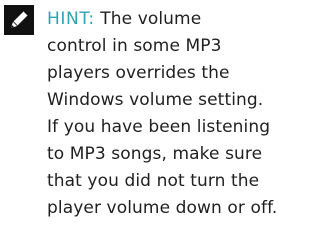  I want to click on hint-first-line: HINT: The volume, so click(183, 19).